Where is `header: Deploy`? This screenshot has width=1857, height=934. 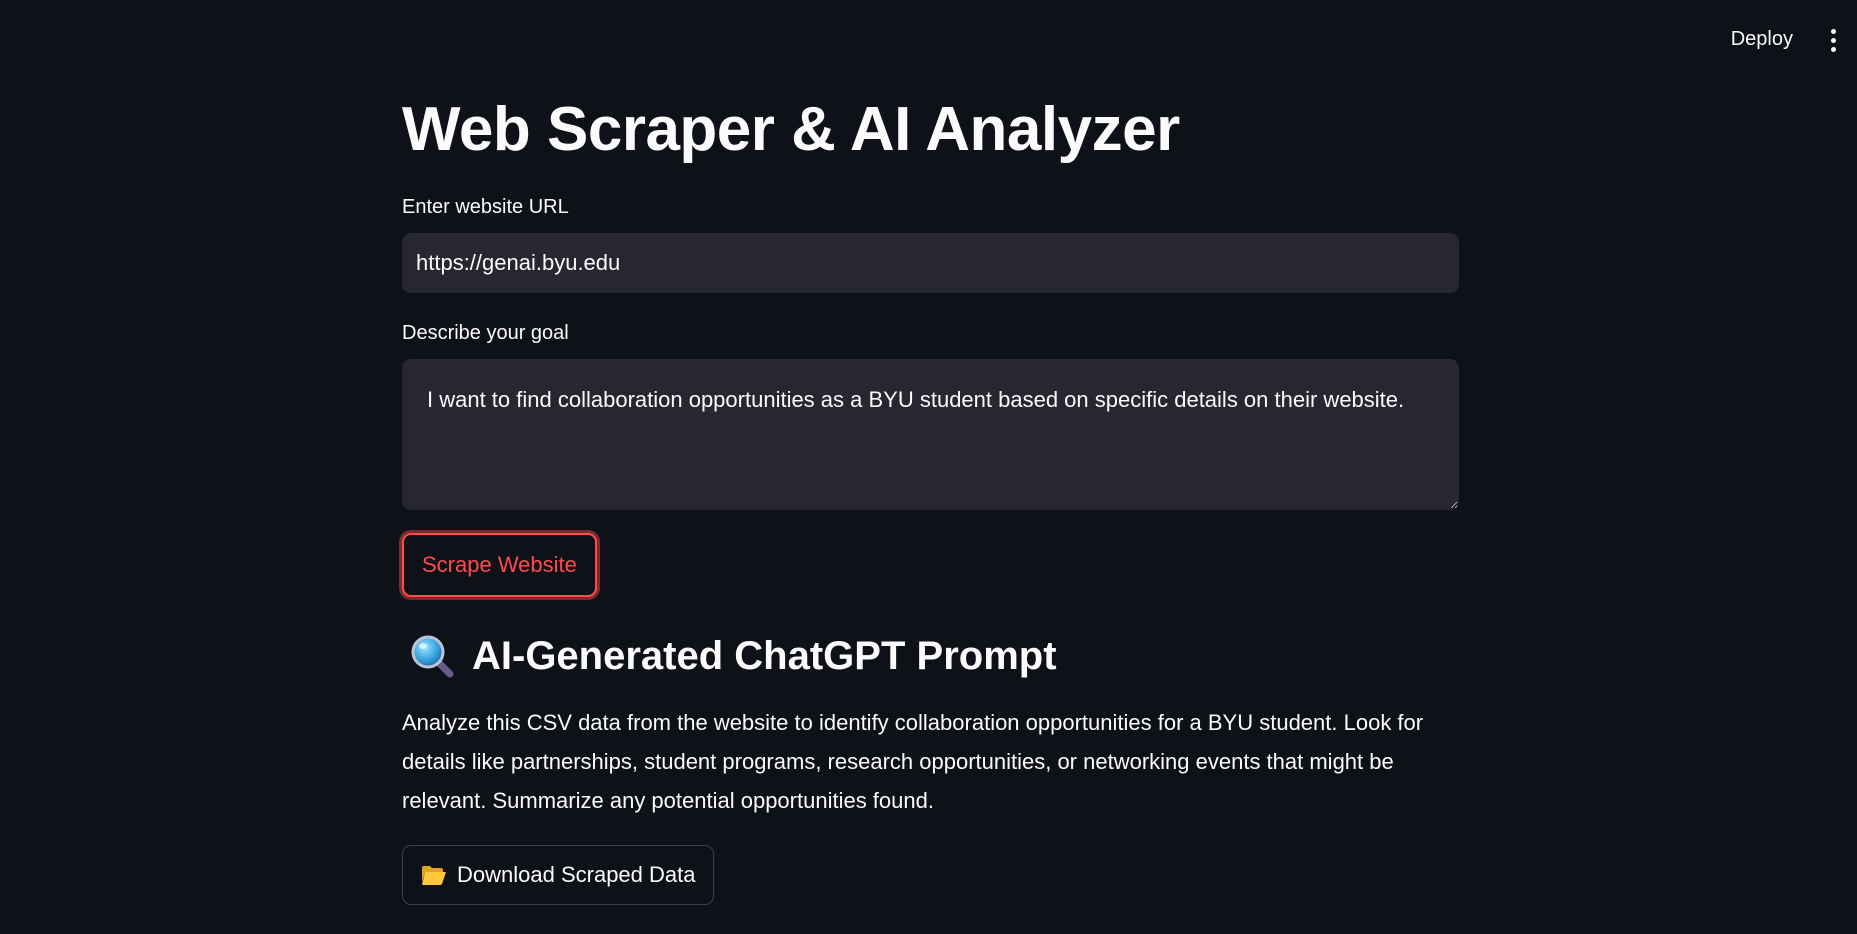 header: Deploy is located at coordinates (928, 40).